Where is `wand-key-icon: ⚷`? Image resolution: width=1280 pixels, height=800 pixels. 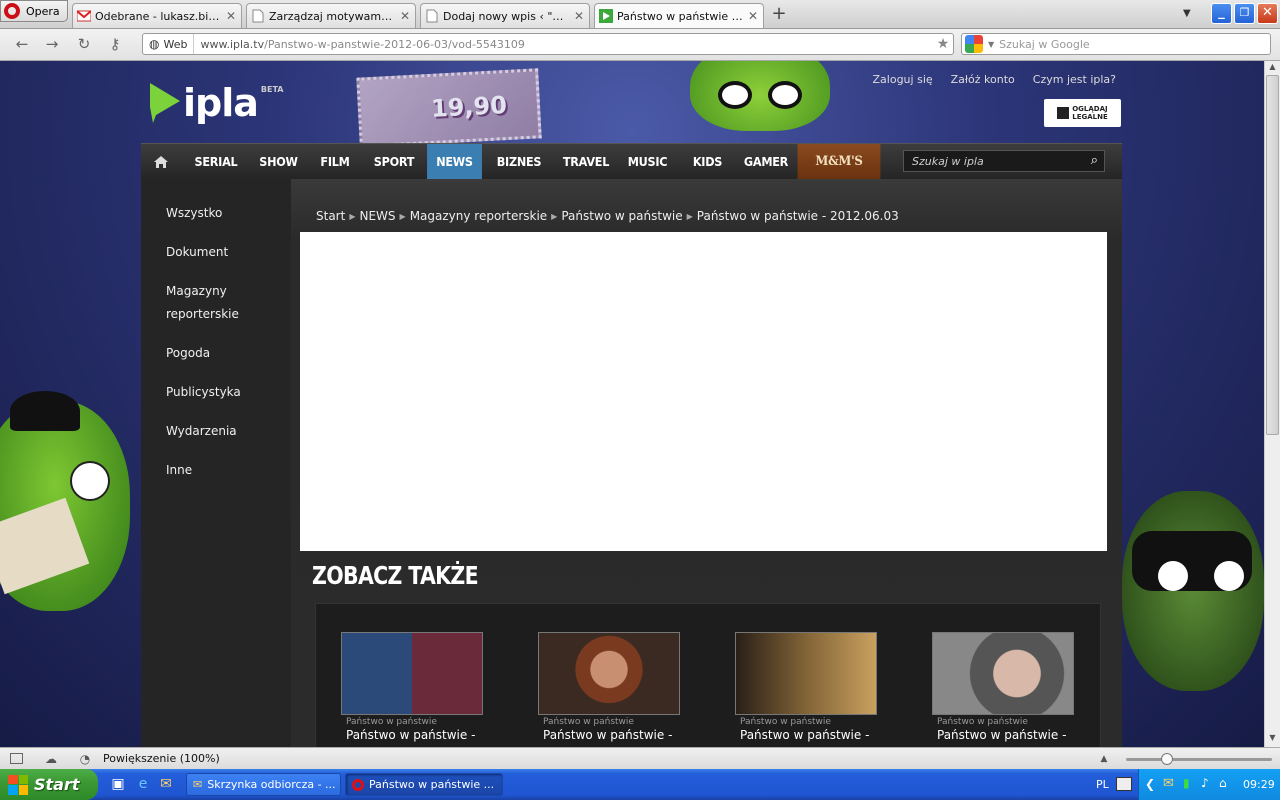
wand-key-icon: ⚷ is located at coordinates (115, 44).